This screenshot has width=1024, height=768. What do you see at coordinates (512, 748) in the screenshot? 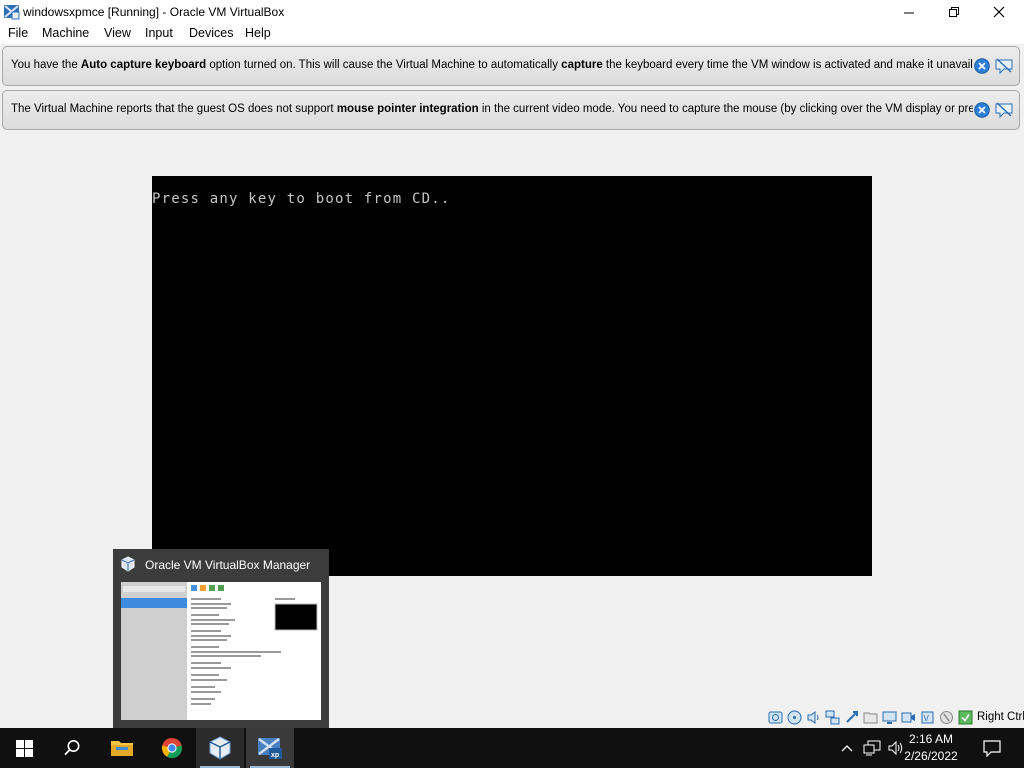
I see `windows-taskbar: xp 2:16 AM 2/26/2022` at bounding box center [512, 748].